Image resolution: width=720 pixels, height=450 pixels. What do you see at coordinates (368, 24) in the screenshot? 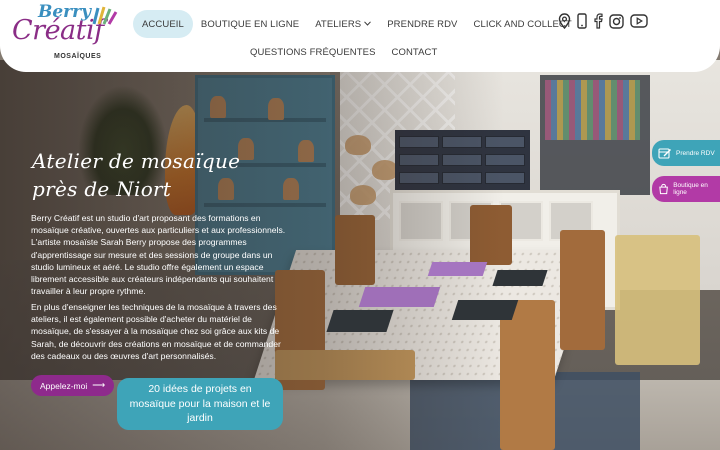
I see `chevron-down-icon` at bounding box center [368, 24].